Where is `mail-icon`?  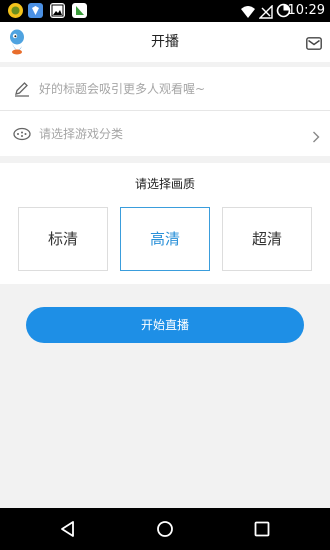
mail-icon is located at coordinates (314, 42).